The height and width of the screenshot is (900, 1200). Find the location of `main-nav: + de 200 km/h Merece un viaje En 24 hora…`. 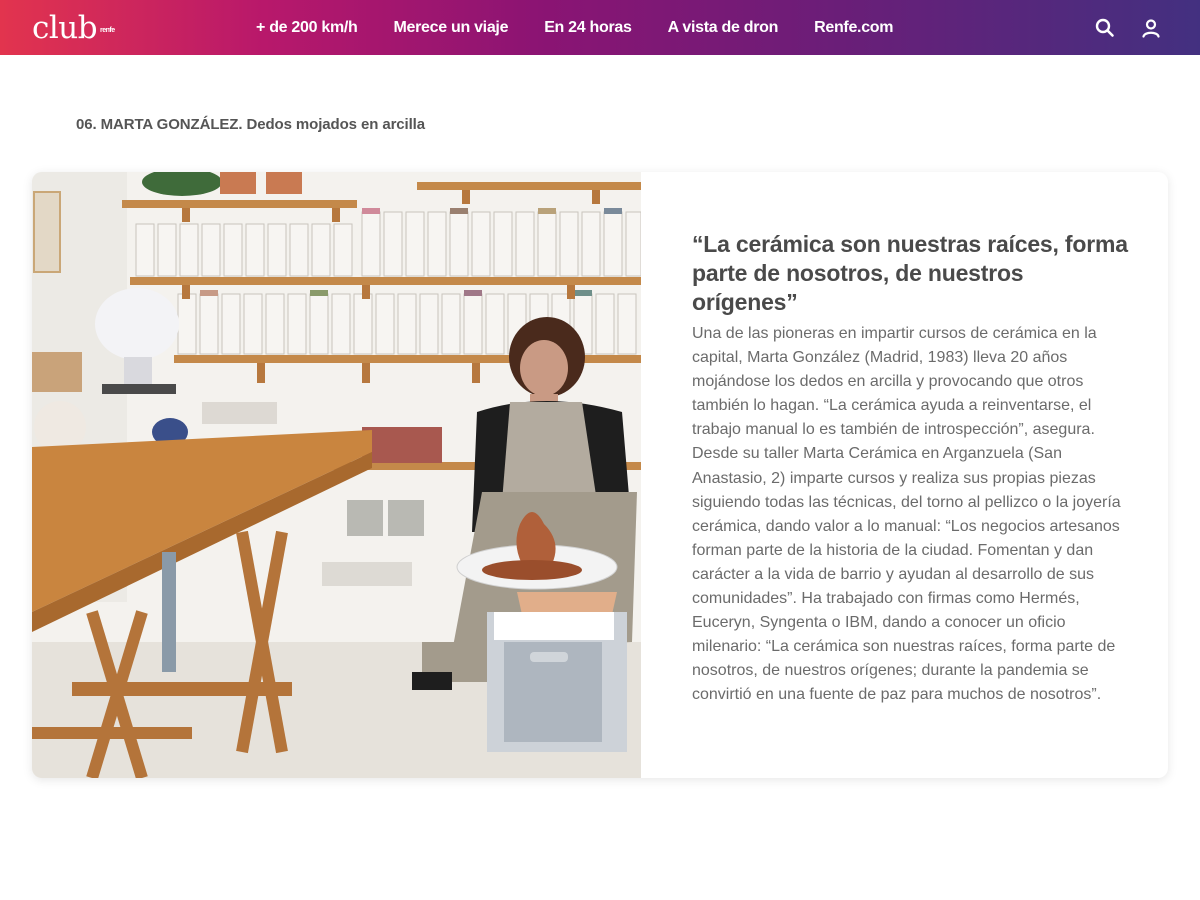

main-nav: + de 200 km/h Merece un viaje En 24 hora… is located at coordinates (592, 27).